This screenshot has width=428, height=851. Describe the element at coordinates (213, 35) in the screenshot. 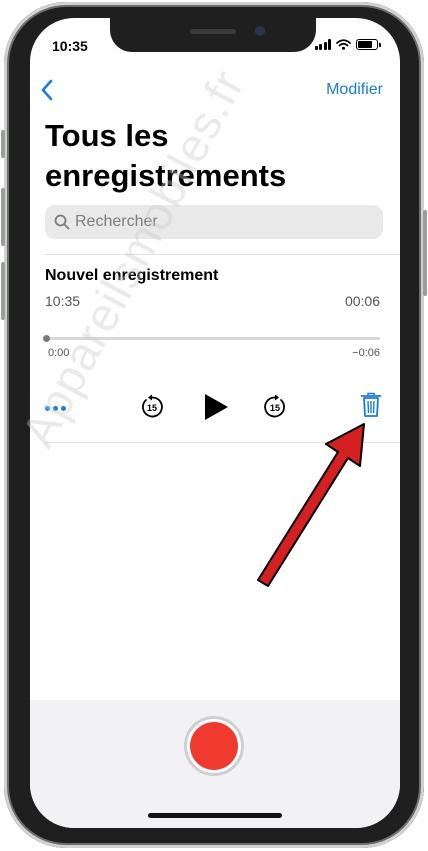

I see `notch` at that location.